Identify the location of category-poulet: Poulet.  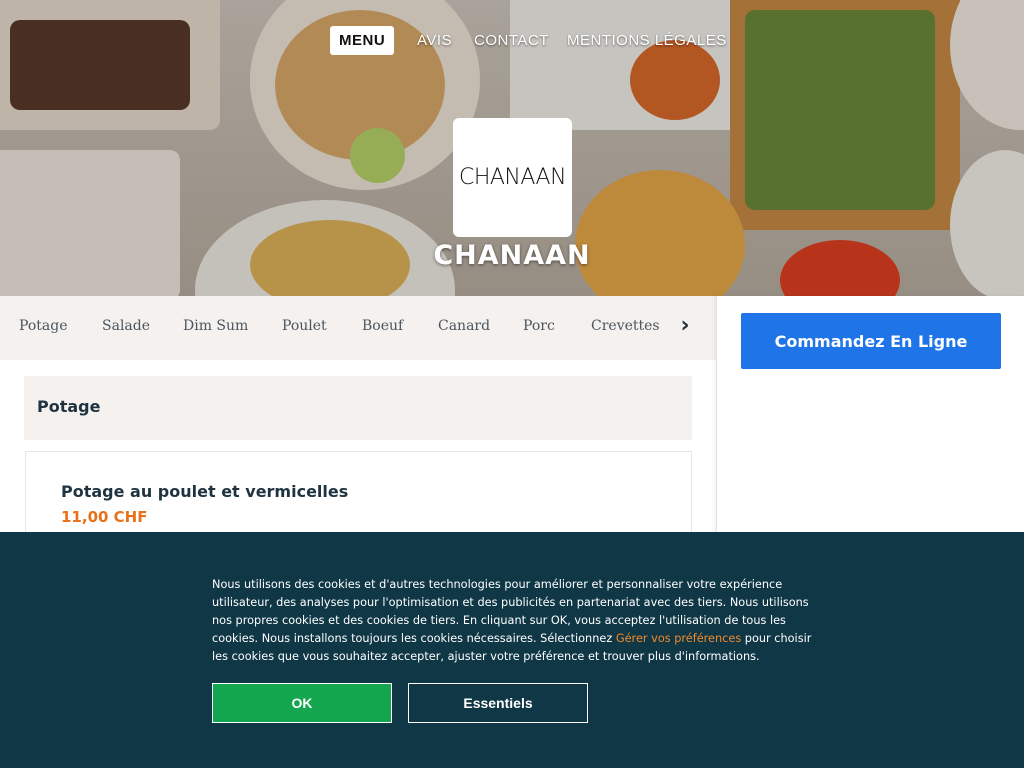
(304, 326).